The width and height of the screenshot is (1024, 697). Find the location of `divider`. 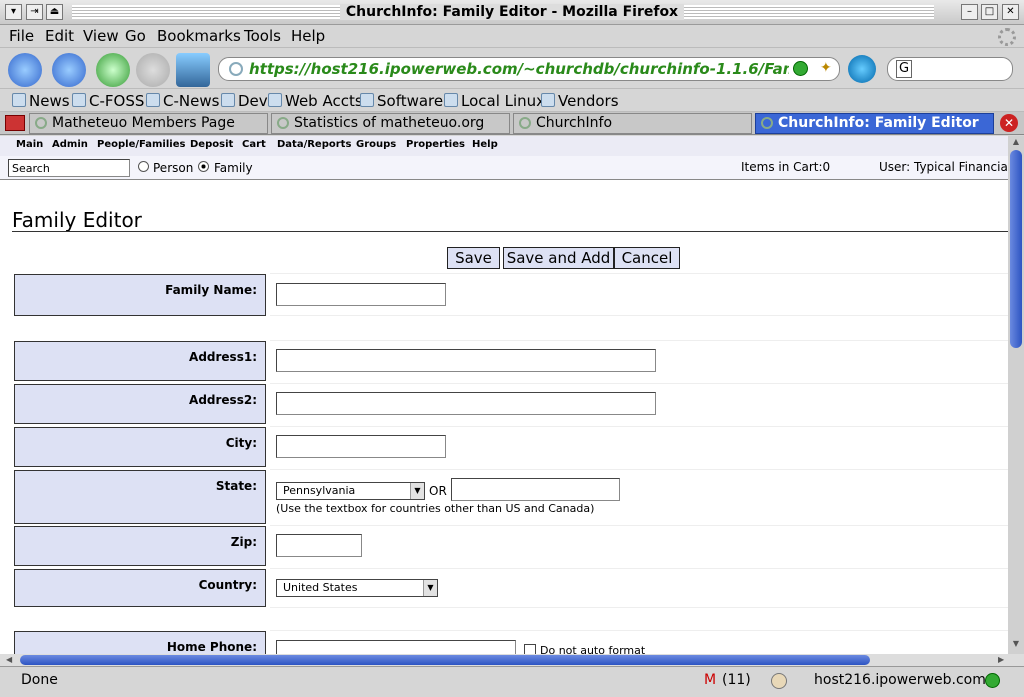

divider is located at coordinates (510, 231).